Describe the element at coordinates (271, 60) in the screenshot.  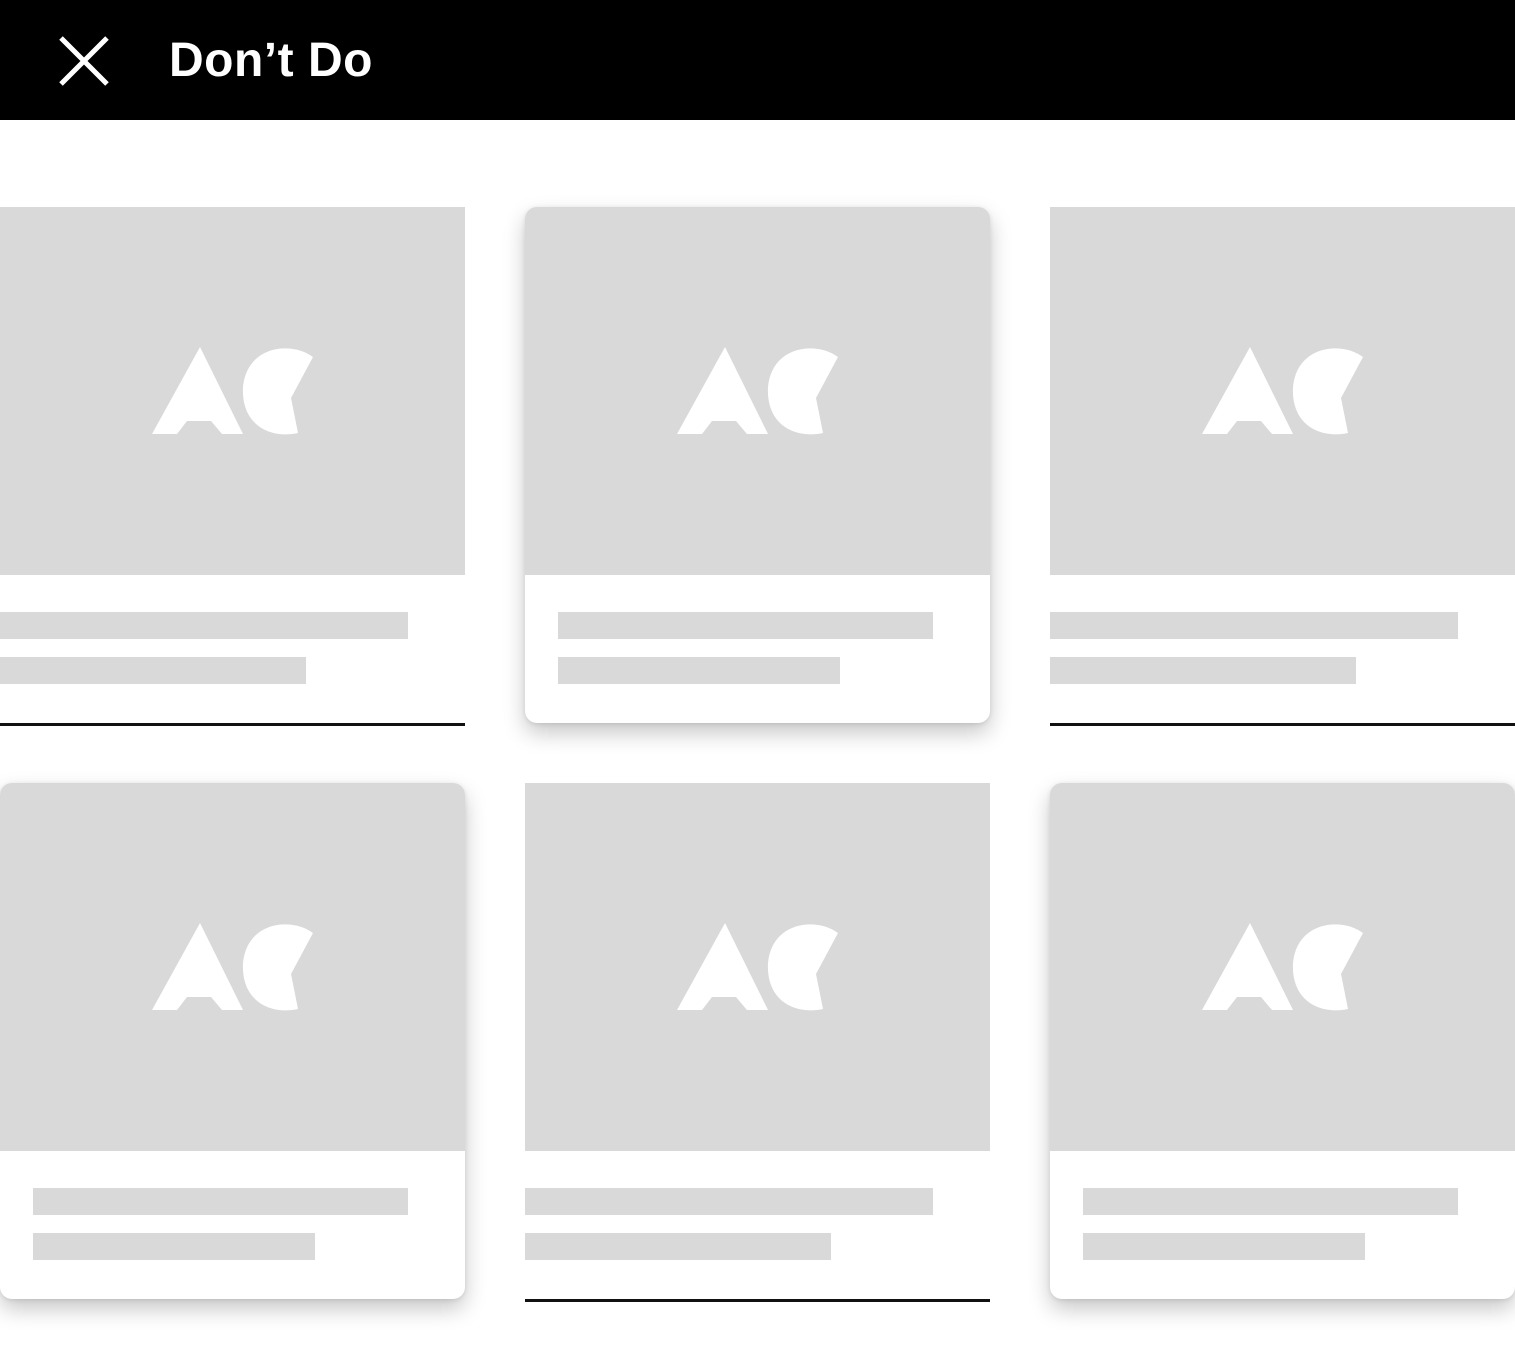
I see `page-title: Don’t Do` at that location.